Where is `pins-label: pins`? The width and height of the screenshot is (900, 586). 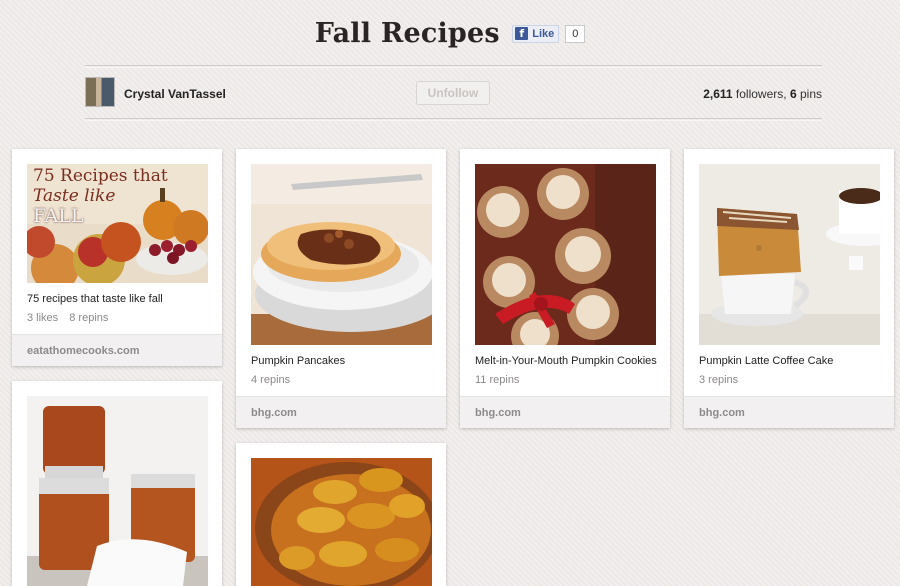 pins-label: pins is located at coordinates (810, 94).